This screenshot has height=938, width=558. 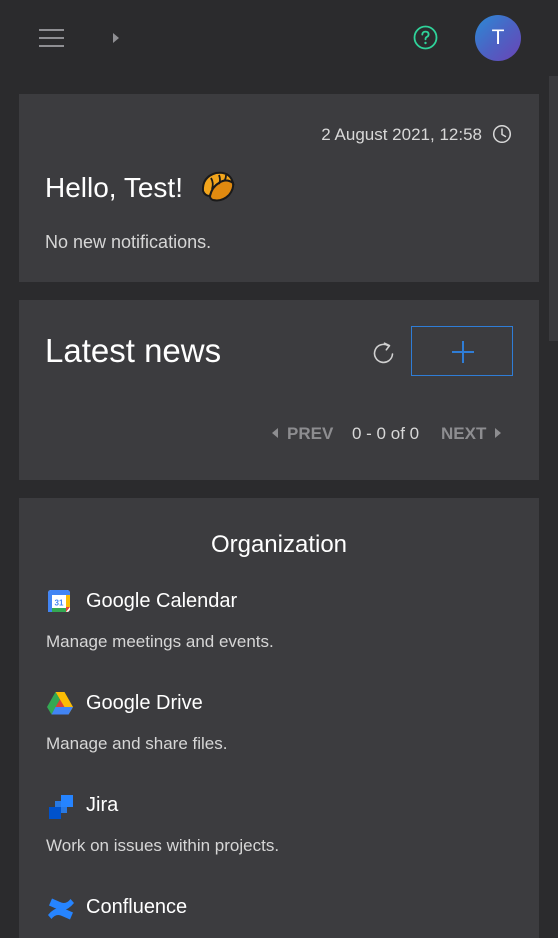 I want to click on google-calendar-icon: 31, so click(x=60, y=602).